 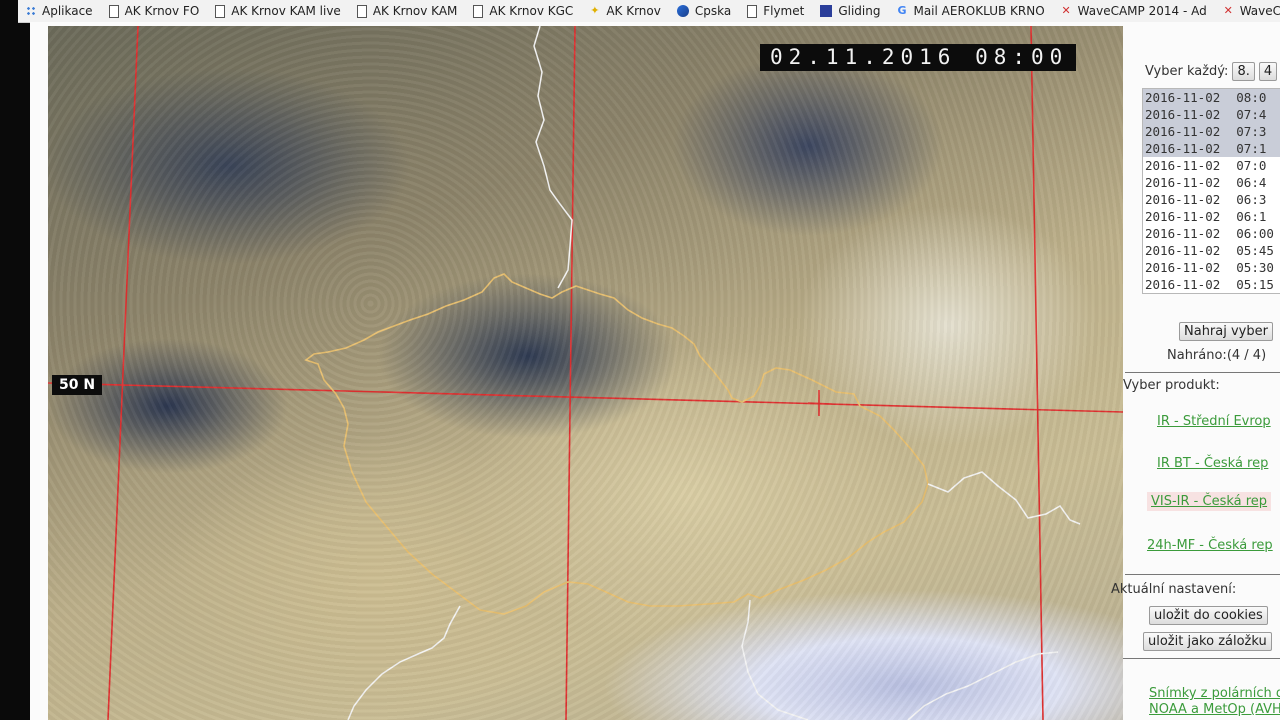 I want to click on time-option: 2016-11-02 07:4, so click(x=1211, y=114).